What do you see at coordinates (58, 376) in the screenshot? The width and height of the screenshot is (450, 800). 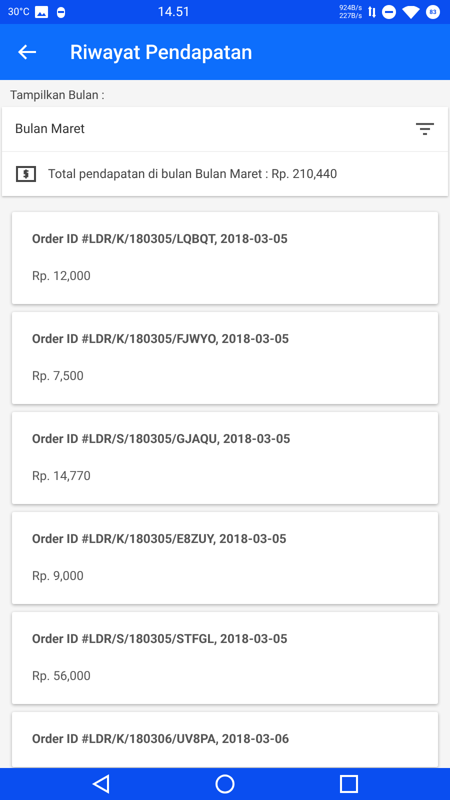 I see `order-amount: Rp. 7,500` at bounding box center [58, 376].